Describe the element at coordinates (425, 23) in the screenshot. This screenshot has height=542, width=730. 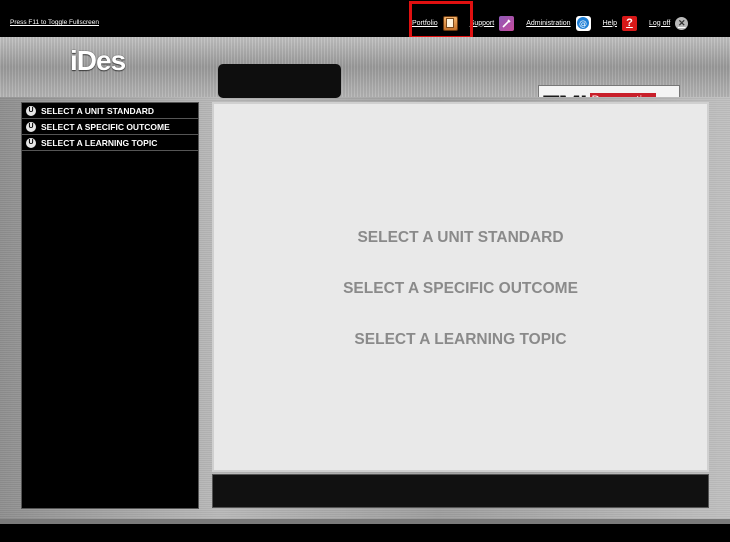
I see `nav-portfolio-label: Portfolio` at that location.